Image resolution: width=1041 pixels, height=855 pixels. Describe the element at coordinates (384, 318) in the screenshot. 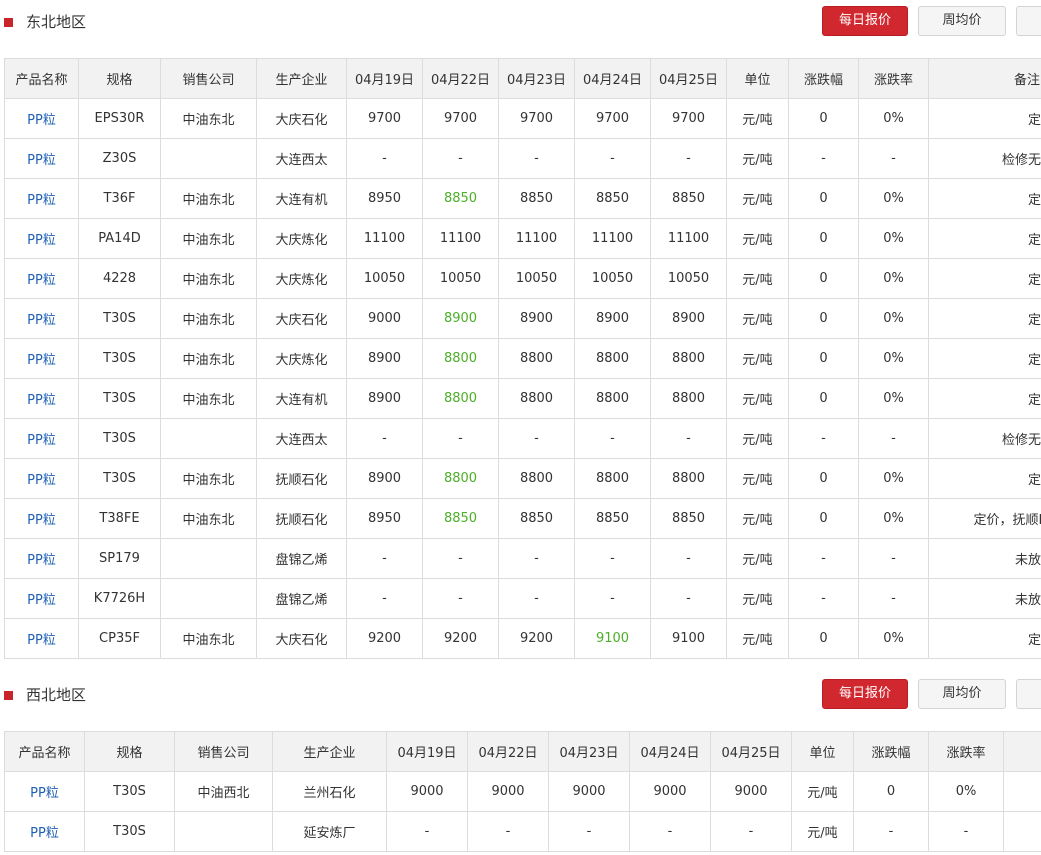

I see `price-0419-cell: 9000` at that location.